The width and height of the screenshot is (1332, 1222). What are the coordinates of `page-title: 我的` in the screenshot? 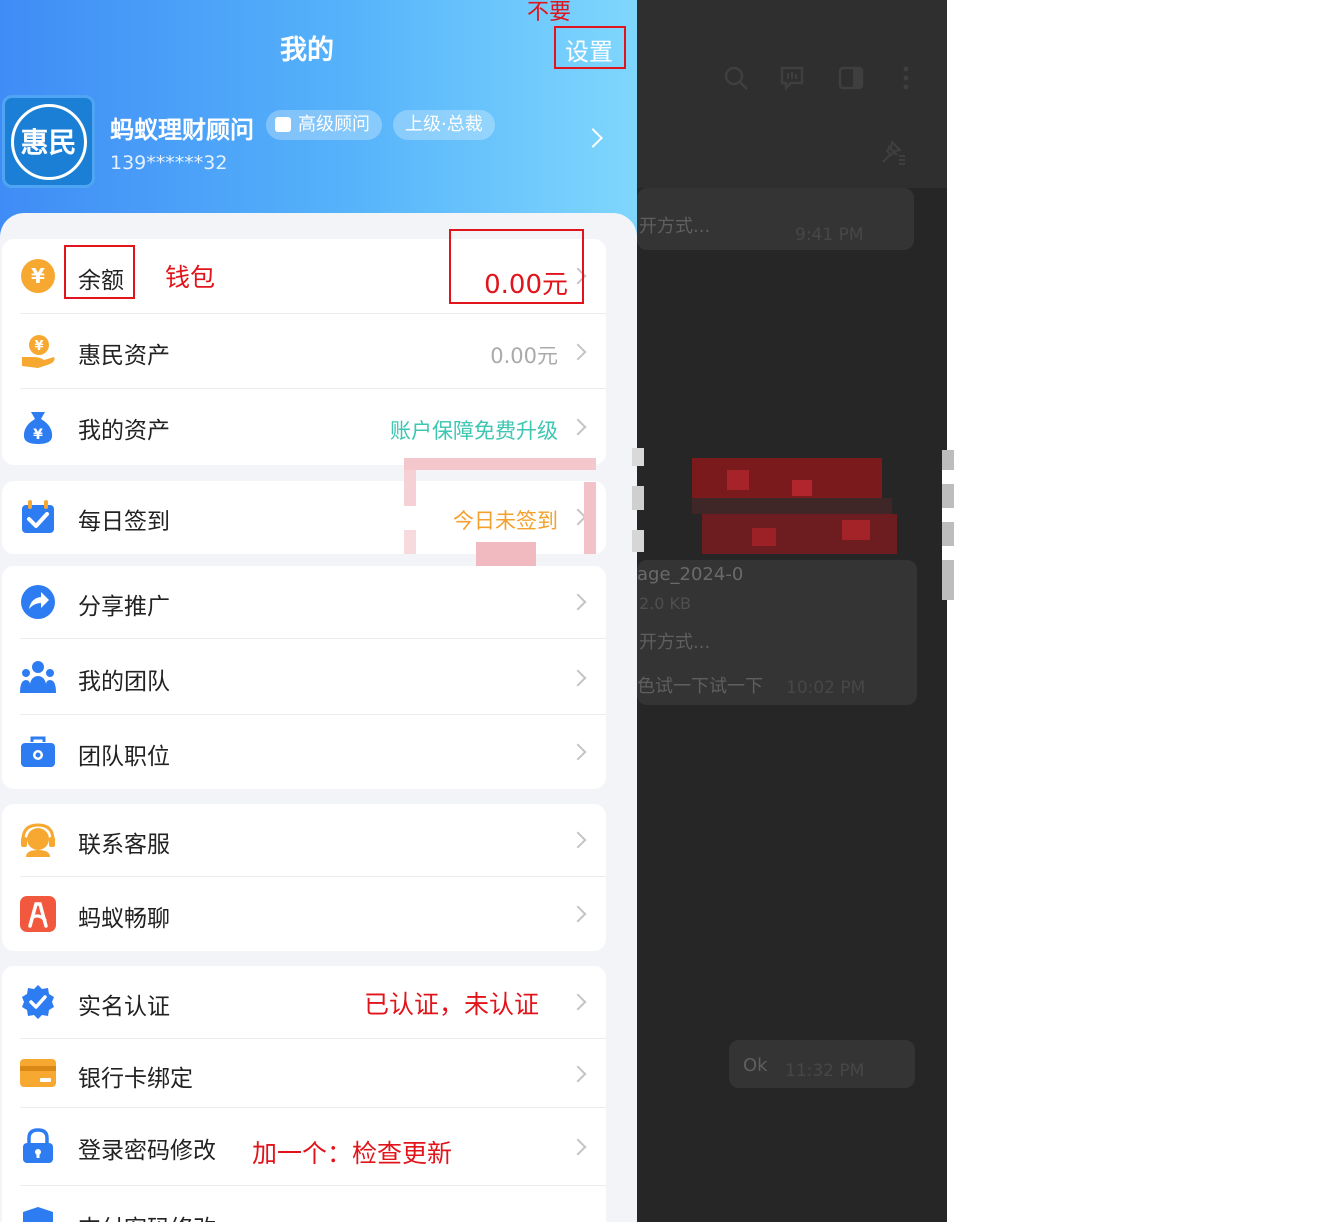 It's located at (307, 50).